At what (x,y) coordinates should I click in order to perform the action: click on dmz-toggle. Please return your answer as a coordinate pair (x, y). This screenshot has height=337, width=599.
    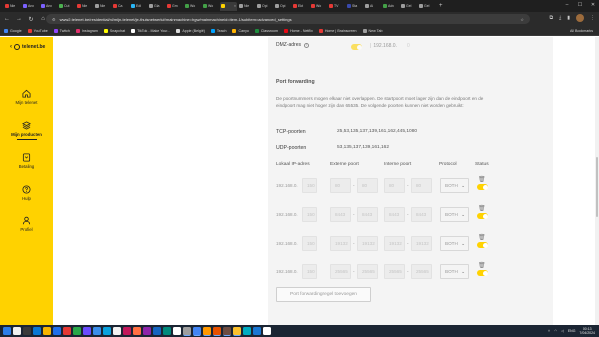
    Looking at the image, I should click on (356, 47).